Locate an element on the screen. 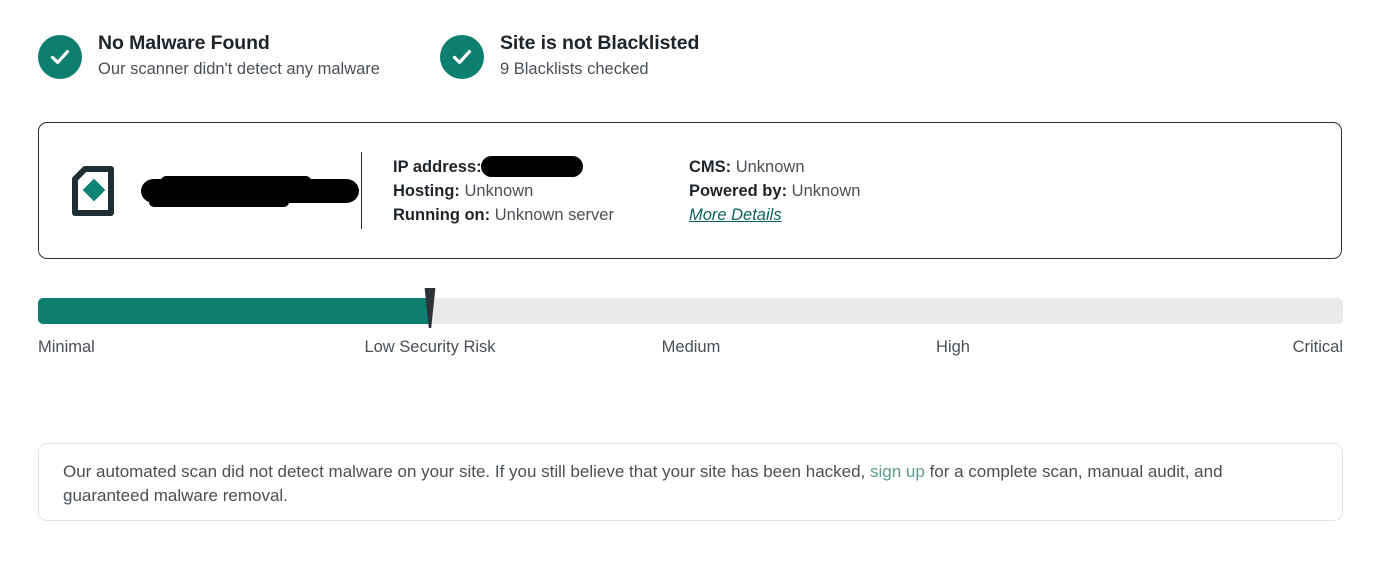 Image resolution: width=1380 pixels, height=581 pixels. detail-row-ip: IP address: is located at coordinates (503, 167).